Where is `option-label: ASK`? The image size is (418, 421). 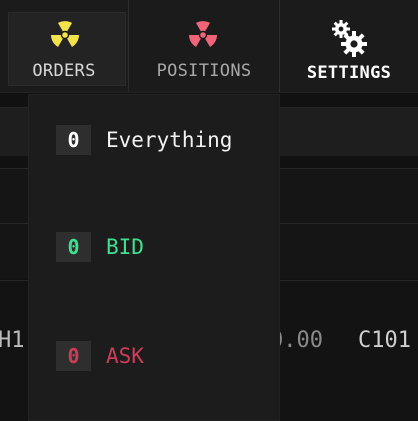
option-label: ASK is located at coordinates (125, 356).